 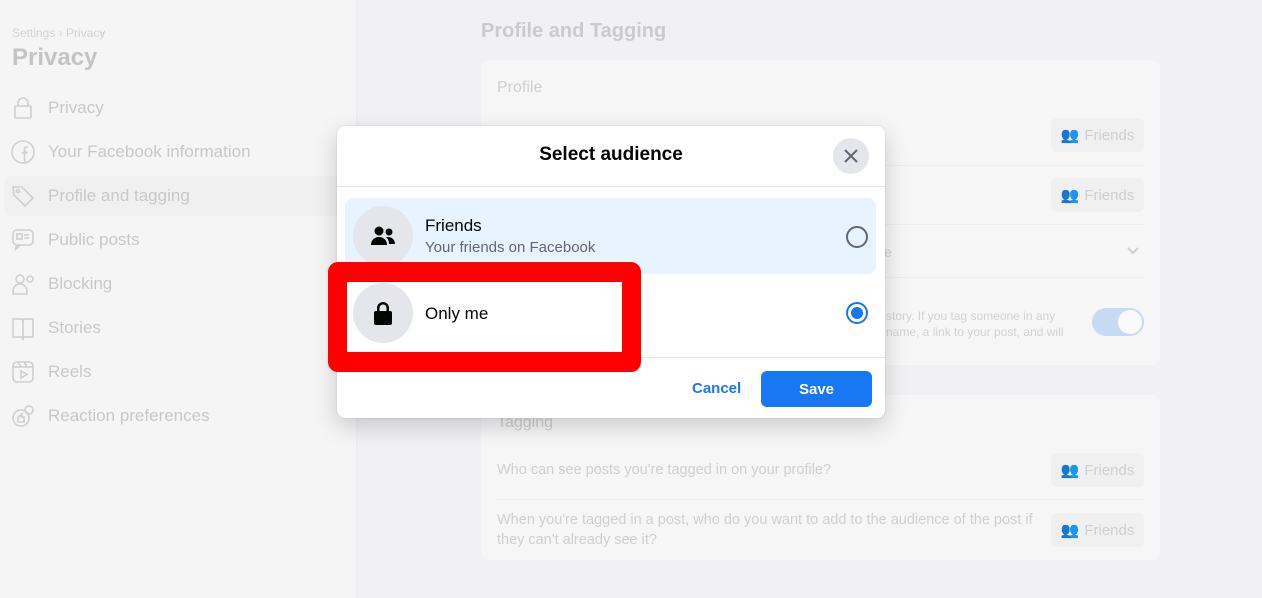 What do you see at coordinates (1118, 322) in the screenshot?
I see `tagging-toggle` at bounding box center [1118, 322].